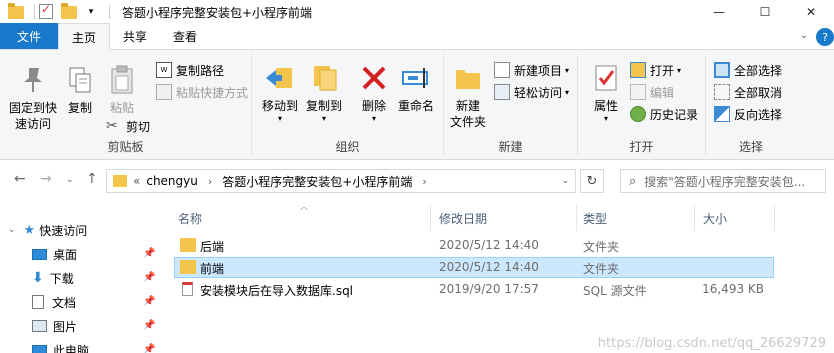 This screenshot has width=834, height=353. I want to click on delete-button: 删除 ▾, so click(374, 92).